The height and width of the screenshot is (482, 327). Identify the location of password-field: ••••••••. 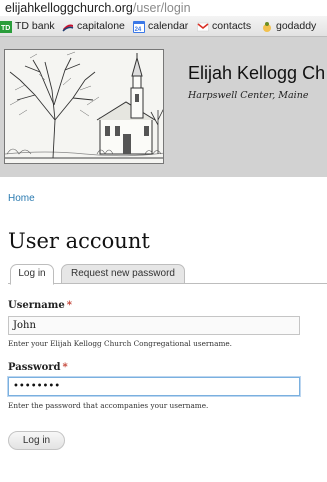
(154, 386).